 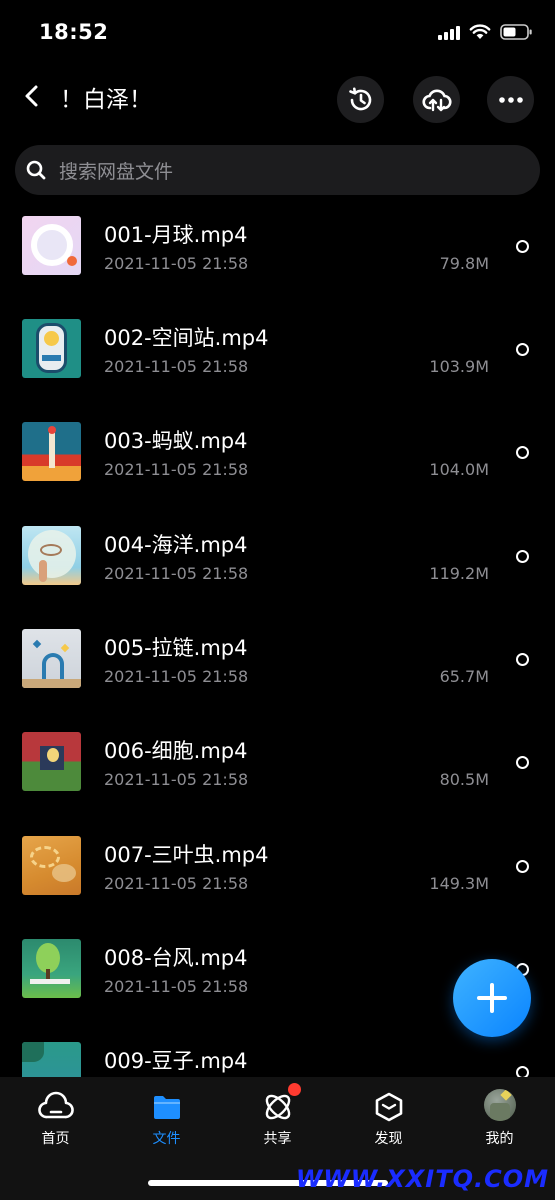 I want to click on cellular-signal-icon, so click(x=449, y=32).